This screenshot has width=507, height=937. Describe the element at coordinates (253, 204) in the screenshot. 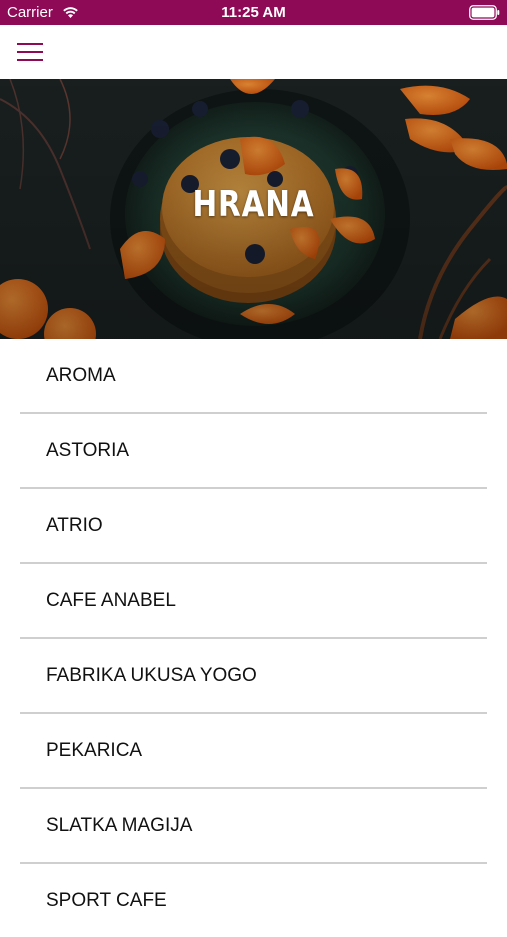

I see `hero-title: HRANA` at that location.